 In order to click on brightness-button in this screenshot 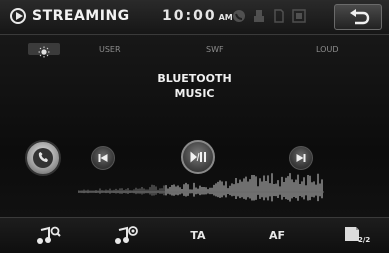, I will do `click(44, 50)`.